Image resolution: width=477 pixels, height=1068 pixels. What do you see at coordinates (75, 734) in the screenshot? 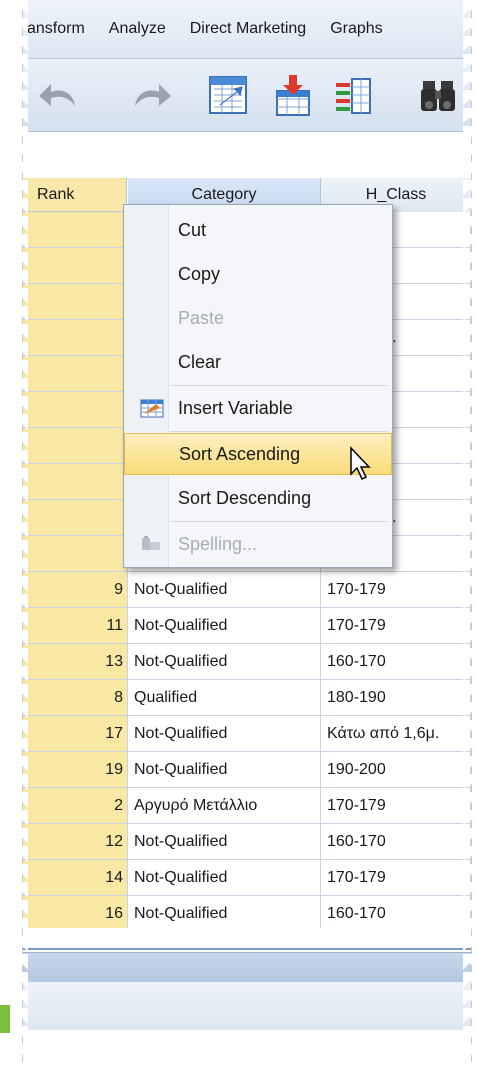
I see `cell-rank: 17` at bounding box center [75, 734].